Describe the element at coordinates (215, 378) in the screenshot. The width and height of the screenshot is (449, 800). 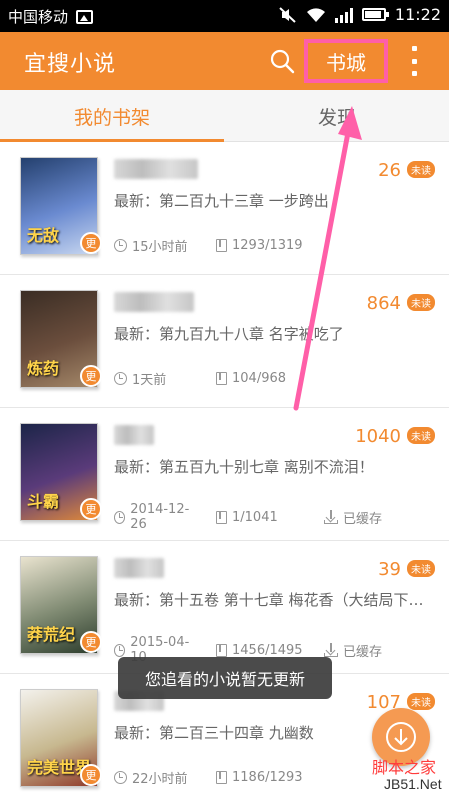
I see `book-meta: 1天前 104/968` at that location.